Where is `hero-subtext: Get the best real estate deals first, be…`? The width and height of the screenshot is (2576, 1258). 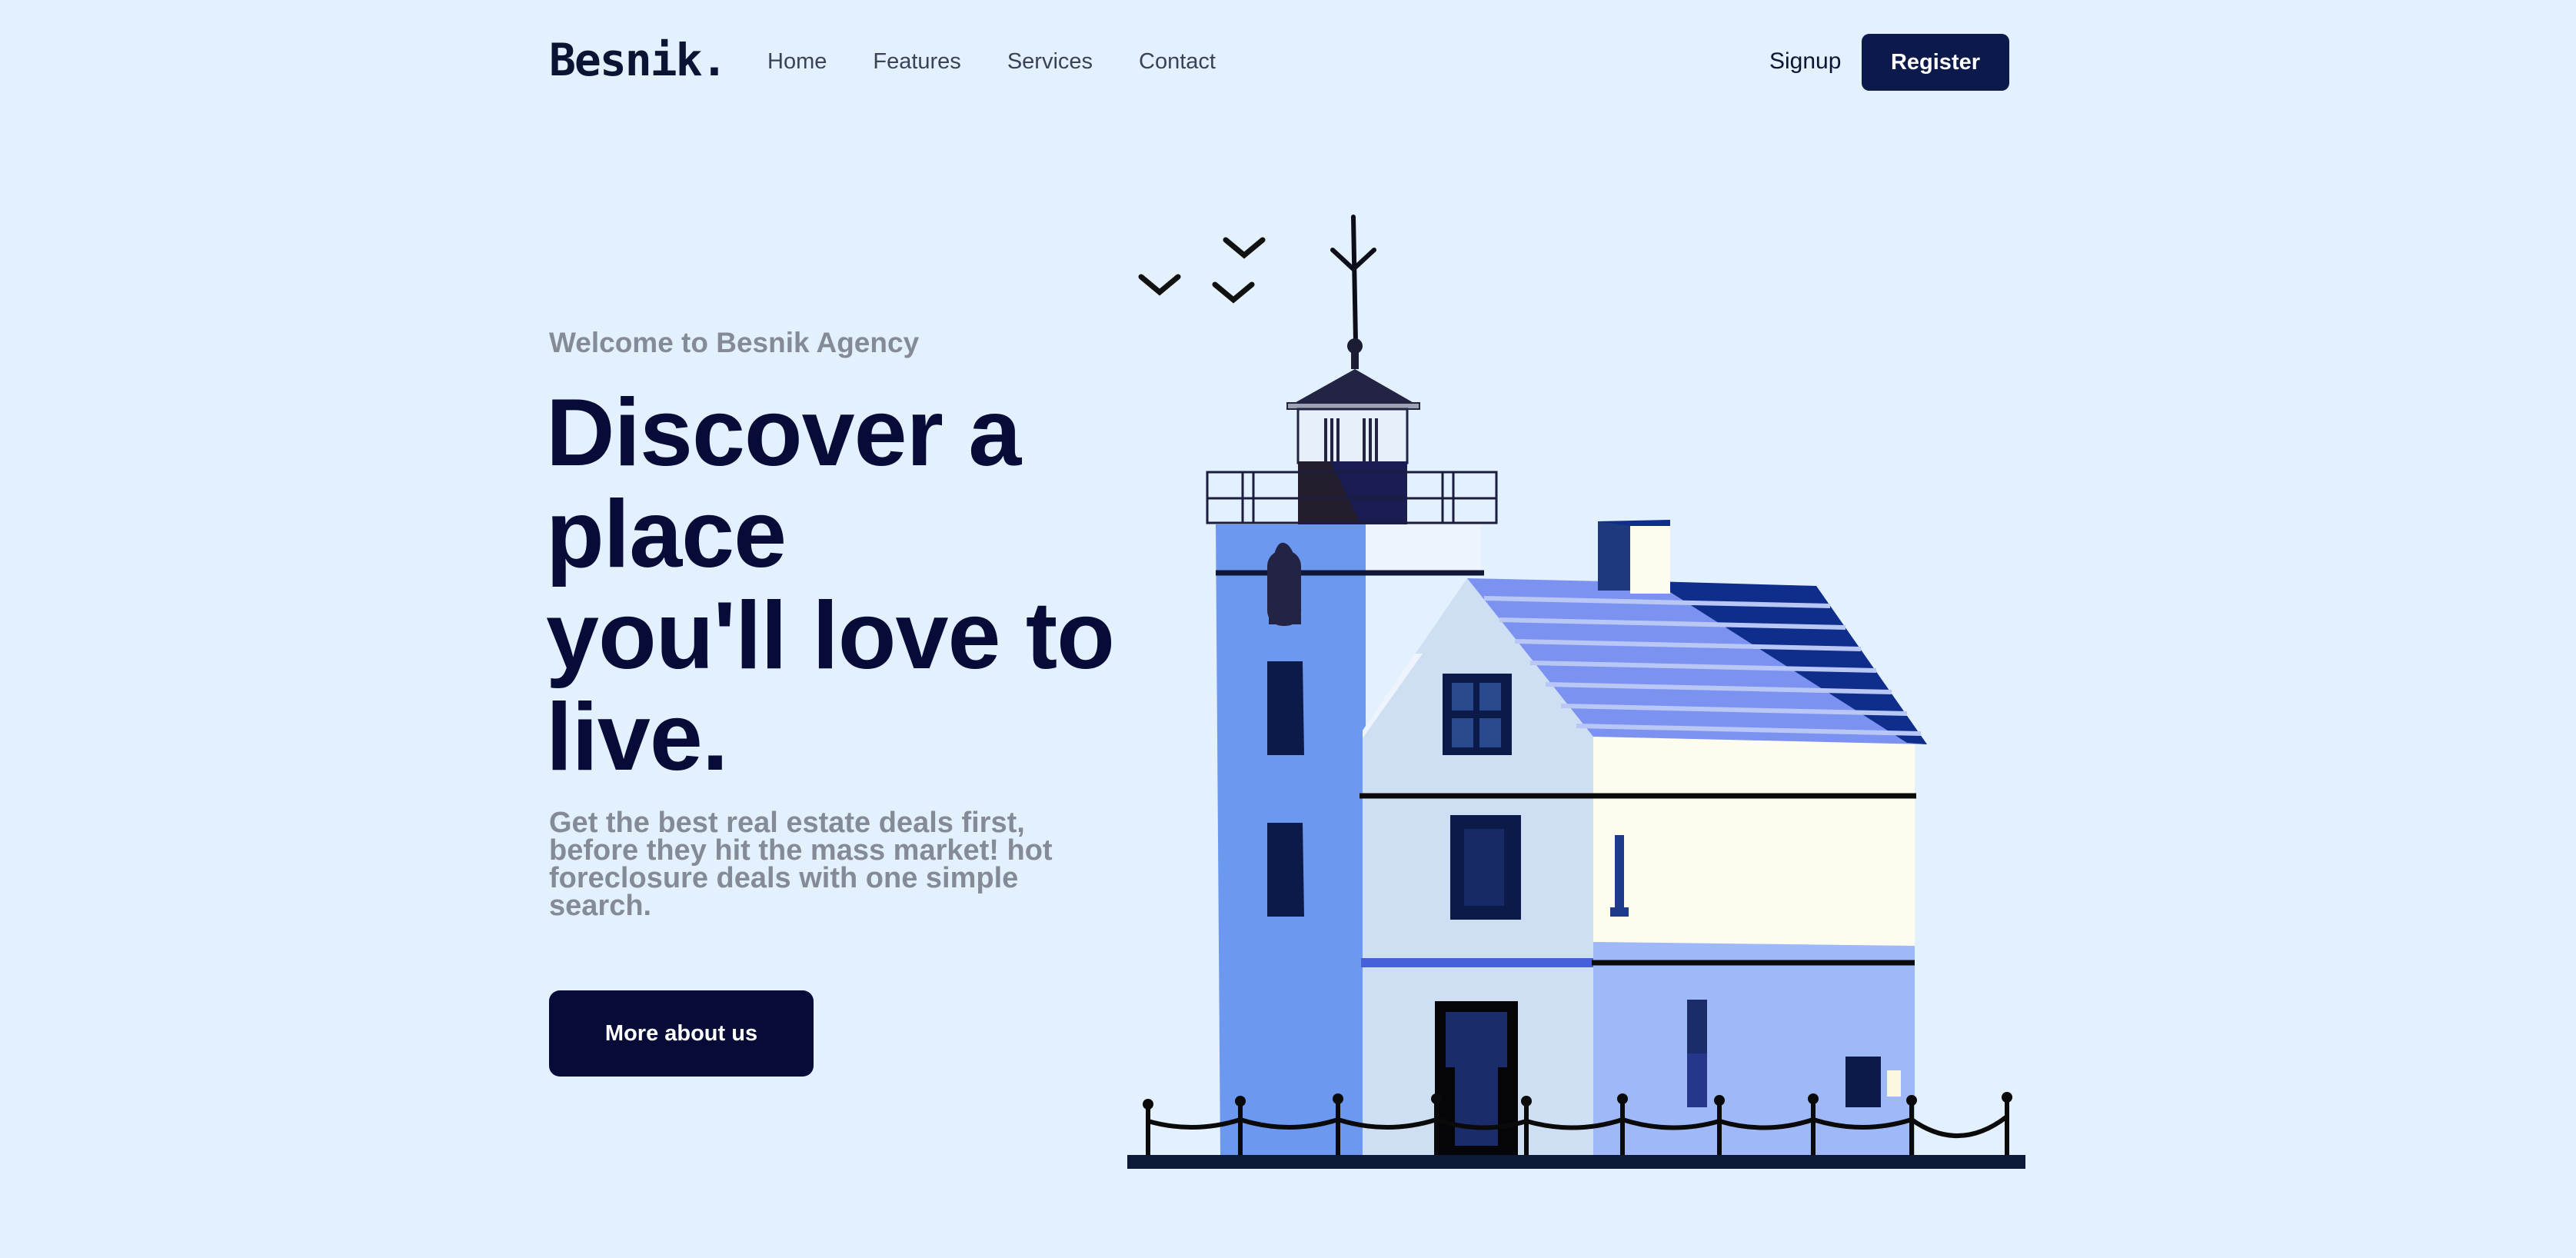
hero-subtext: Get the best real estate deals first, be… is located at coordinates (801, 865).